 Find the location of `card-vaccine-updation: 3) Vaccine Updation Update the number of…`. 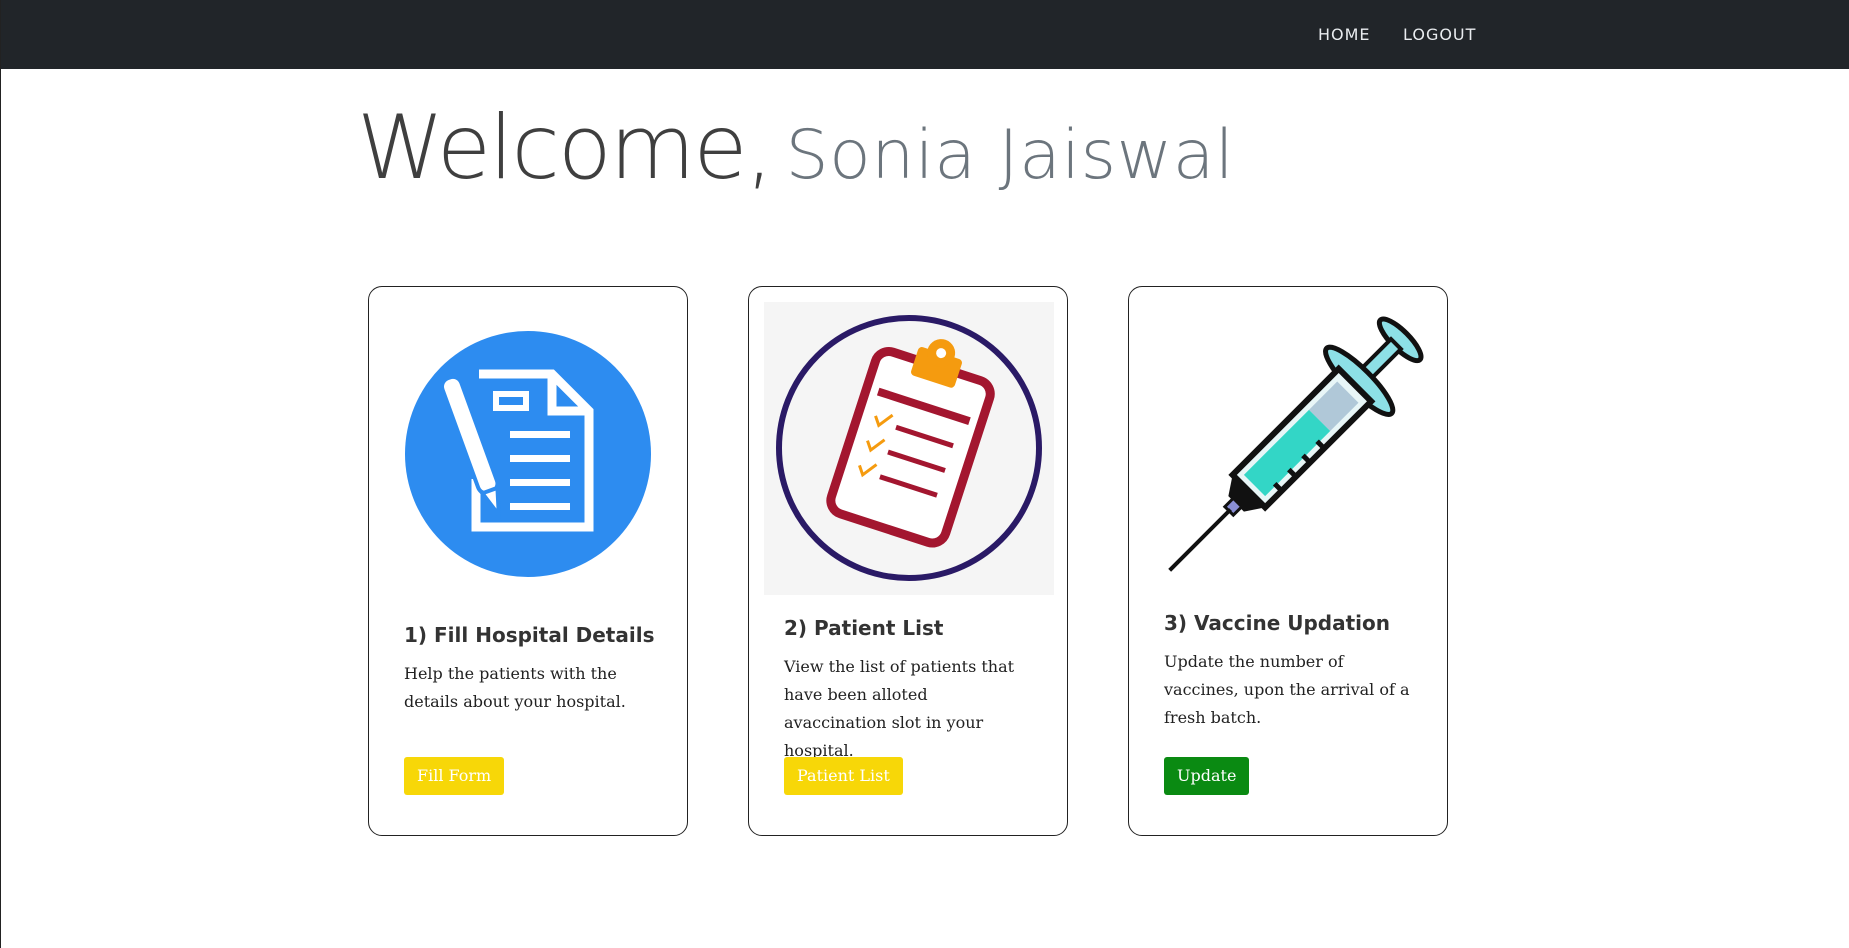

card-vaccine-updation: 3) Vaccine Updation Update the number of… is located at coordinates (1288, 561).